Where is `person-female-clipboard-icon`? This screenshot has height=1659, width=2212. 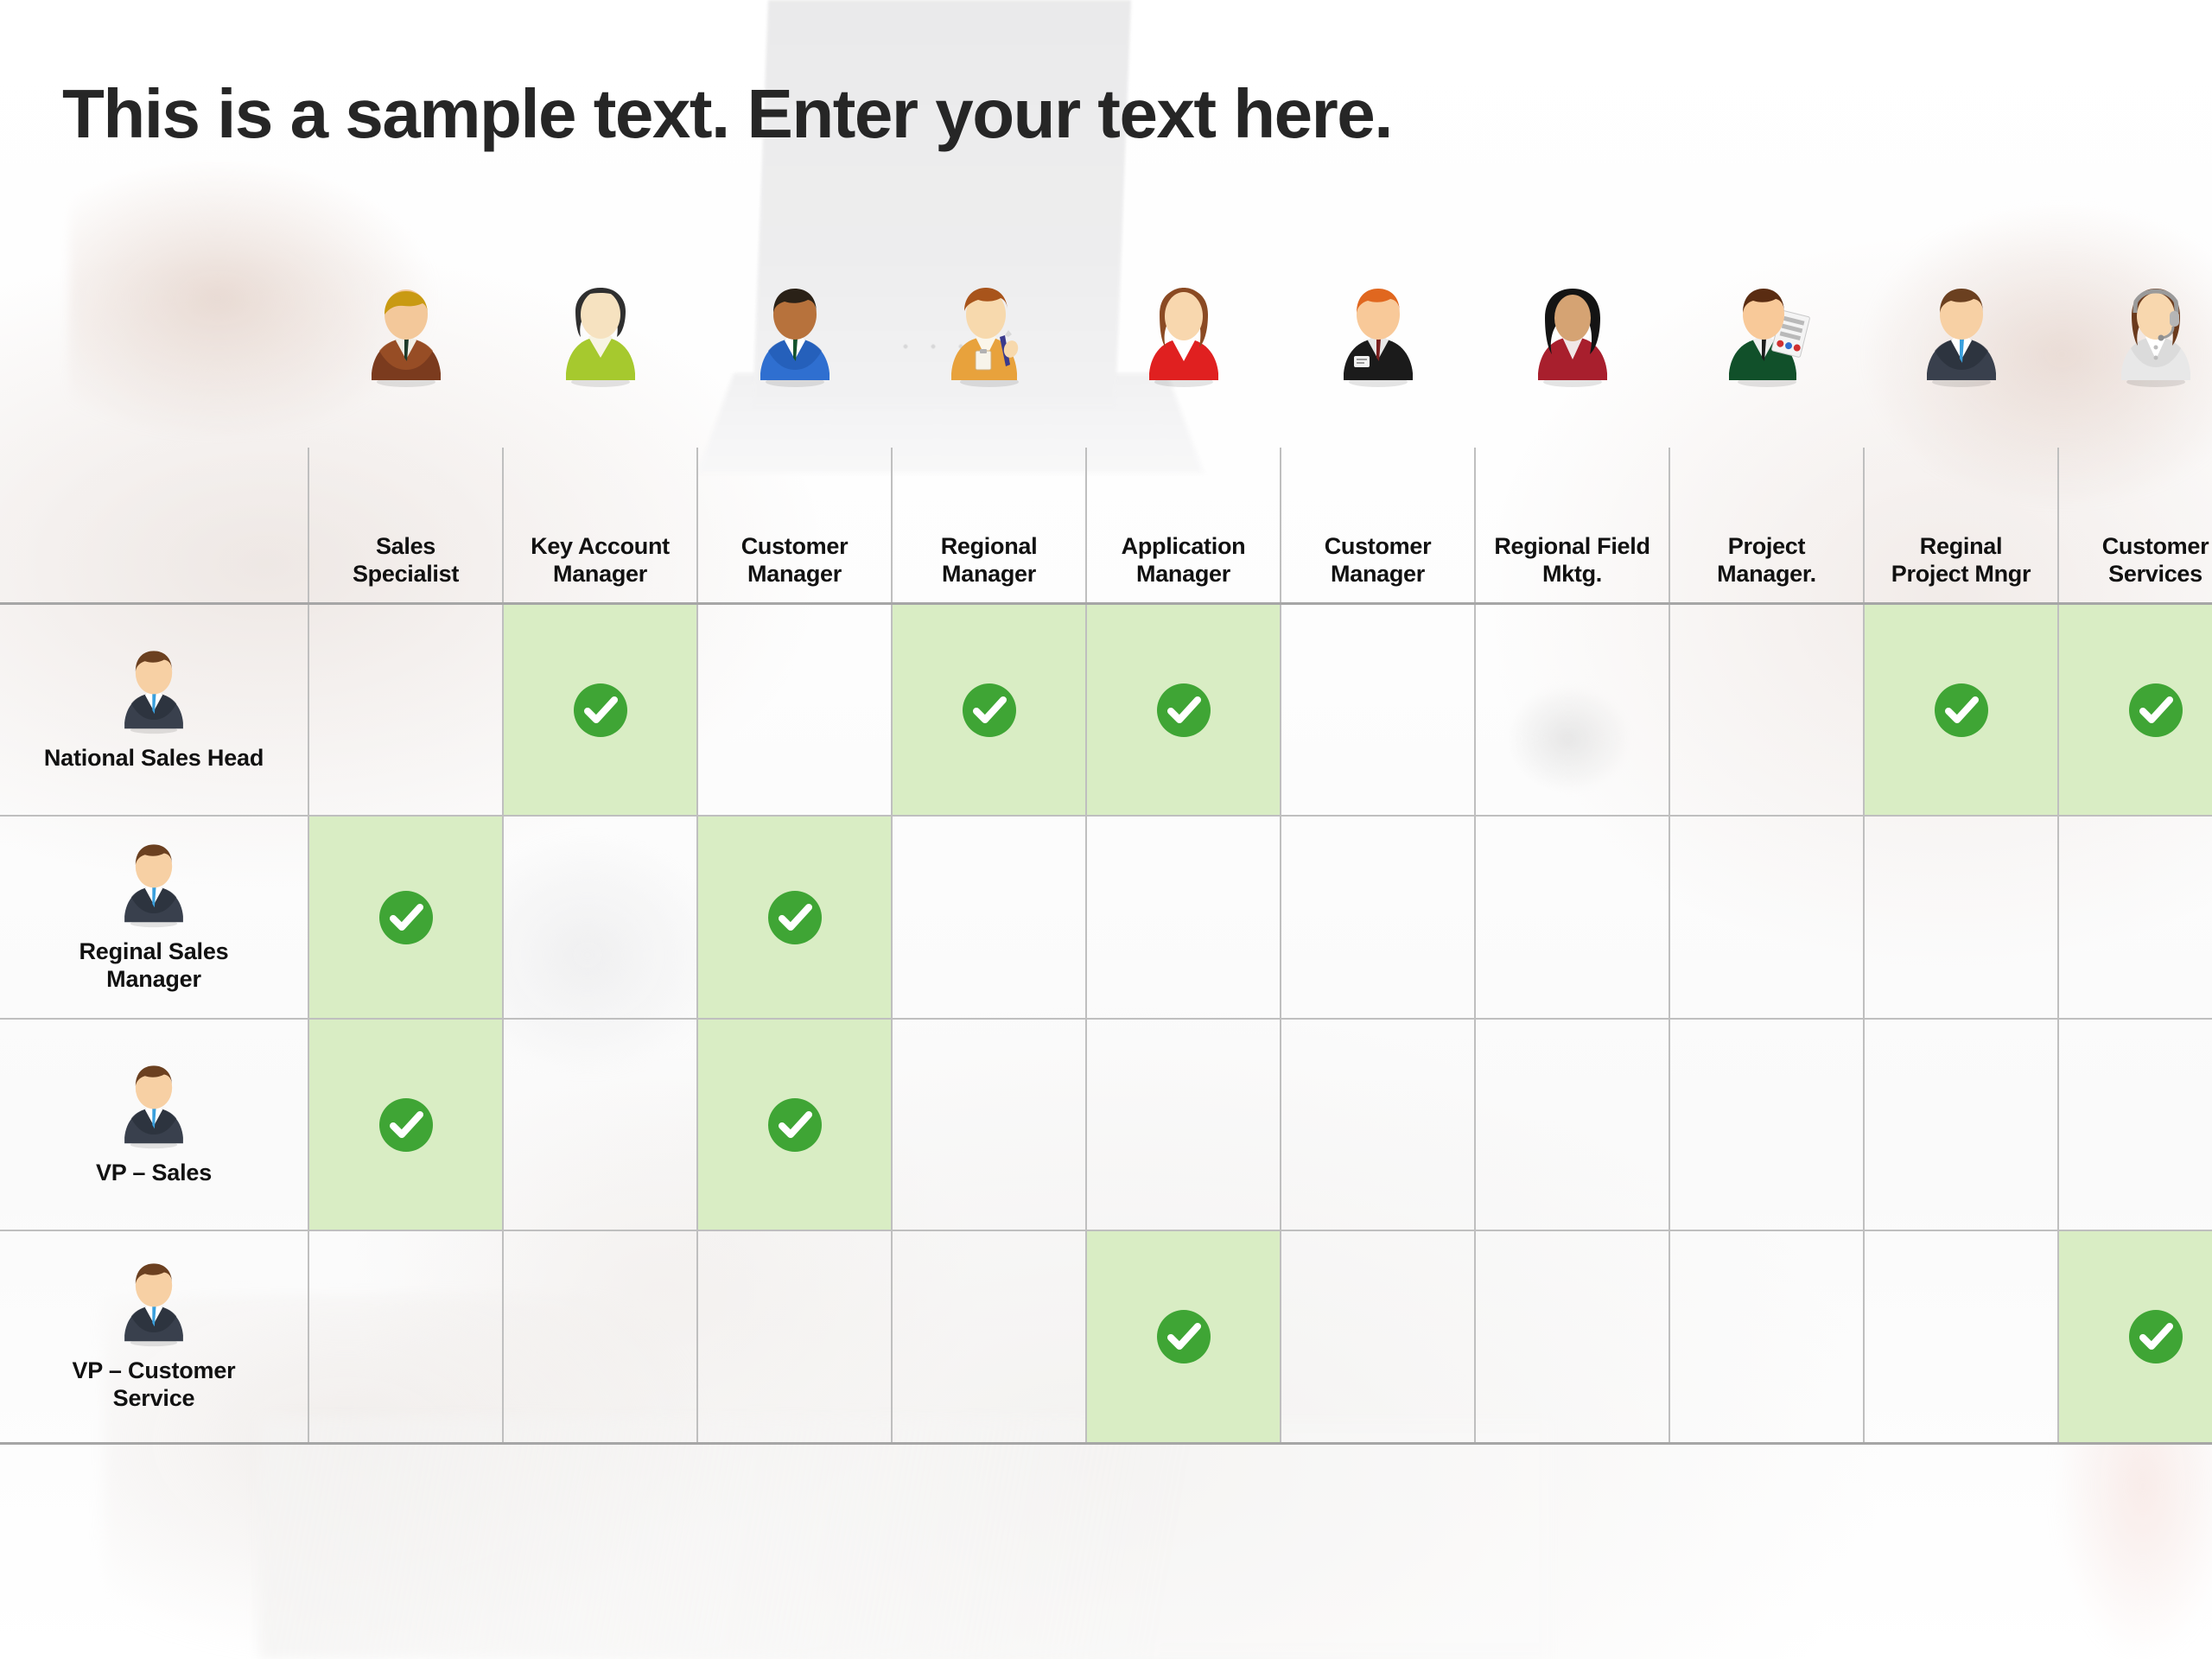 person-female-clipboard-icon is located at coordinates (990, 378).